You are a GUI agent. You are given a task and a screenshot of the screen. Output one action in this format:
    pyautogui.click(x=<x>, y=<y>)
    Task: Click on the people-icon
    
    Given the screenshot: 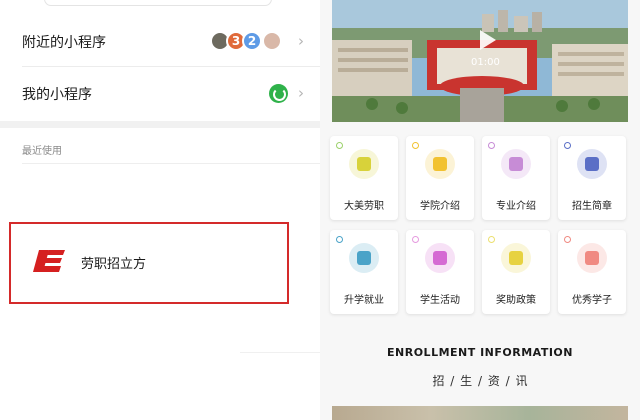 What is the action you would take?
    pyautogui.click(x=440, y=258)
    